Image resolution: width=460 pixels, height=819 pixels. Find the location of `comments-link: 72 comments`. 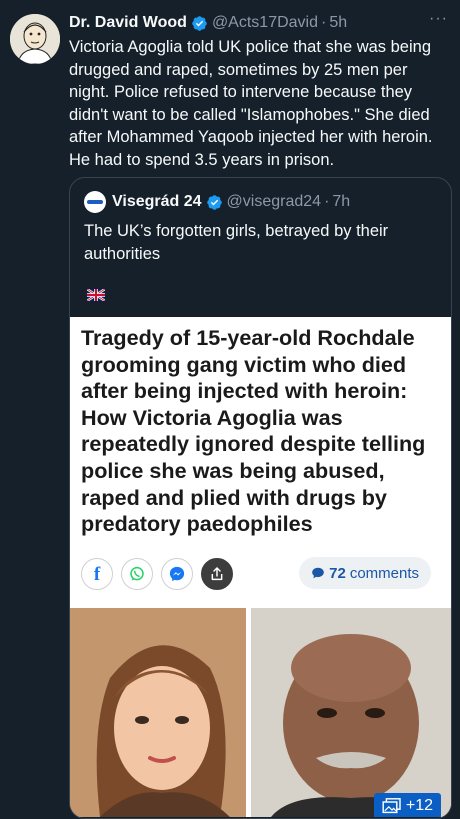

comments-link: 72 comments is located at coordinates (365, 573).